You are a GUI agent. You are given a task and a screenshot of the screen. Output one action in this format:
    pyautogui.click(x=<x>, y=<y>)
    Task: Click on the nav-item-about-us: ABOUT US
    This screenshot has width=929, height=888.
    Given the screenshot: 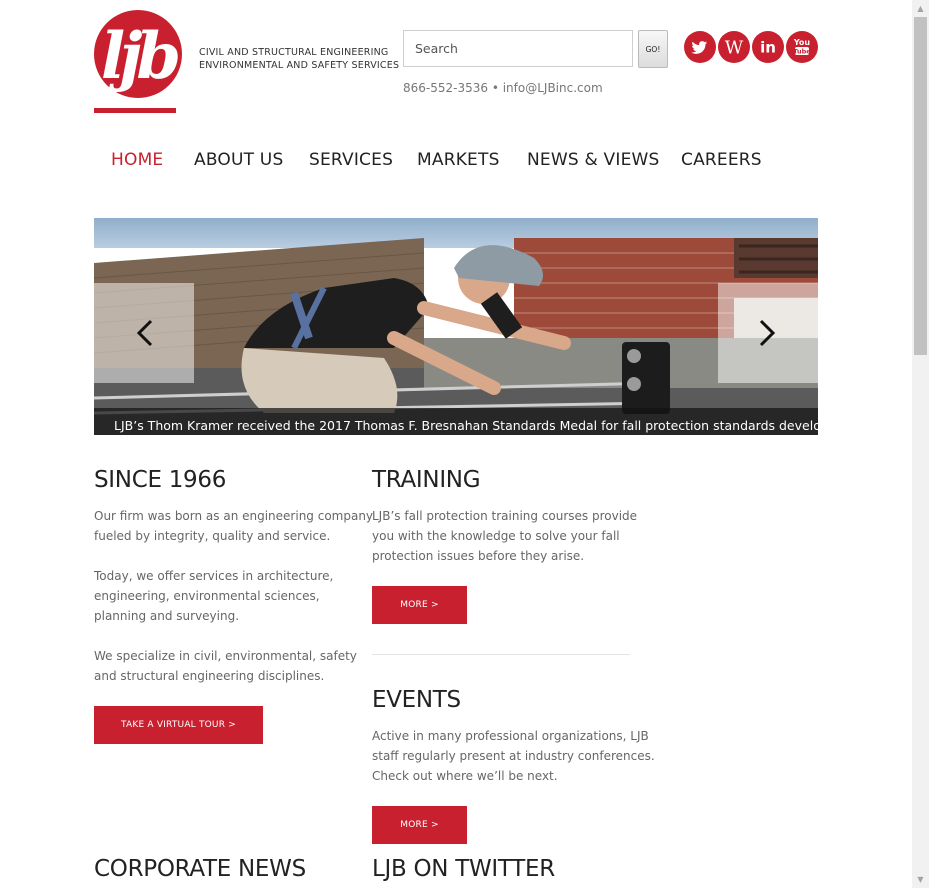 What is the action you would take?
    pyautogui.click(x=238, y=160)
    